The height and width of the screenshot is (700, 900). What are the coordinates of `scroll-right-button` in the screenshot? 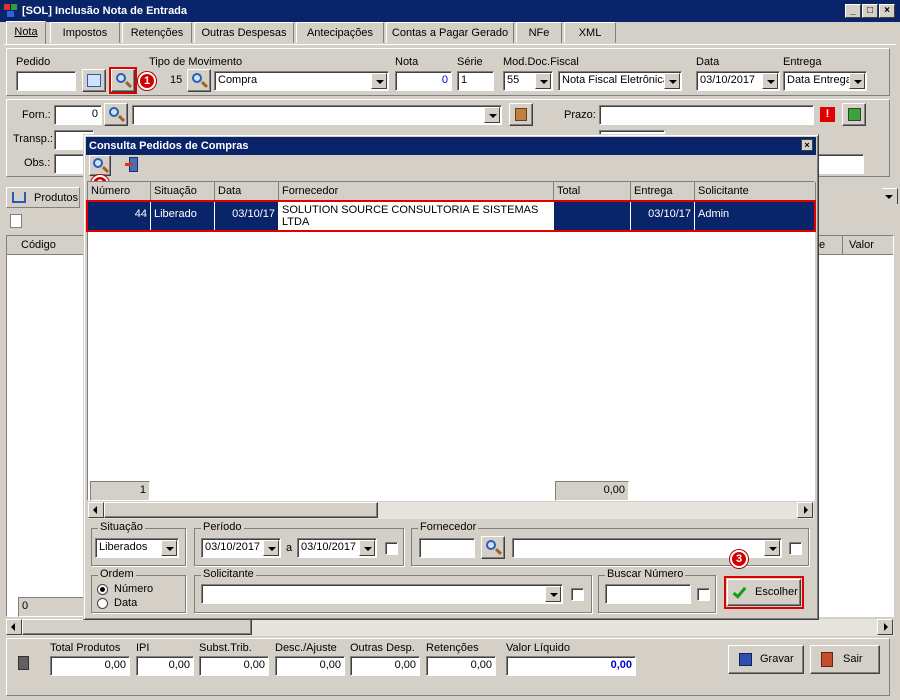 It's located at (885, 627).